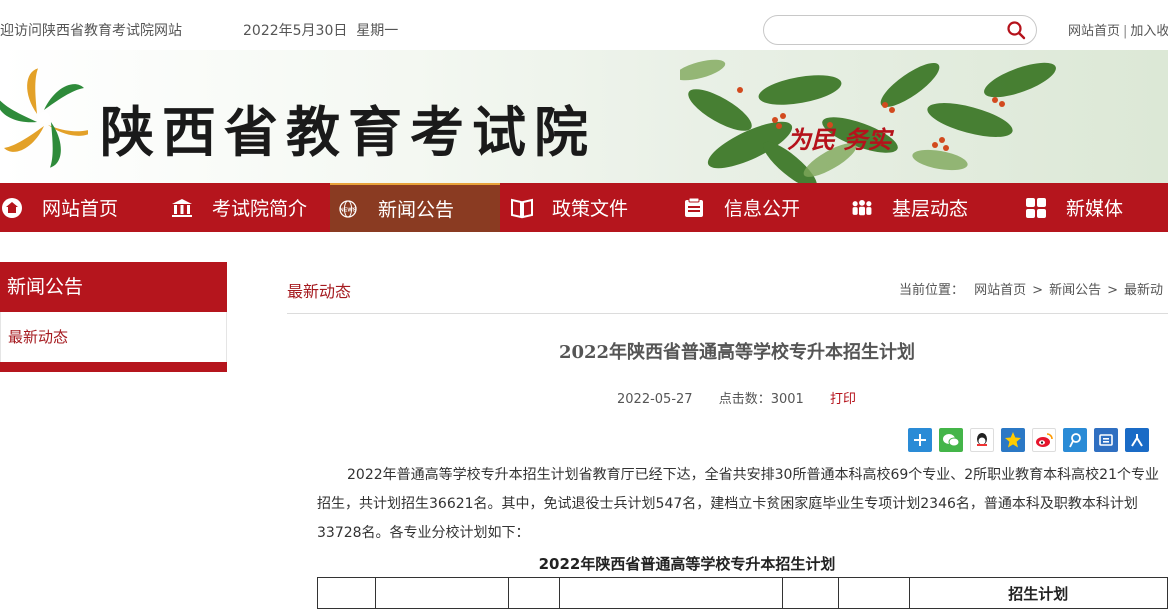 The width and height of the screenshot is (1168, 609). I want to click on search-icon, so click(1016, 30).